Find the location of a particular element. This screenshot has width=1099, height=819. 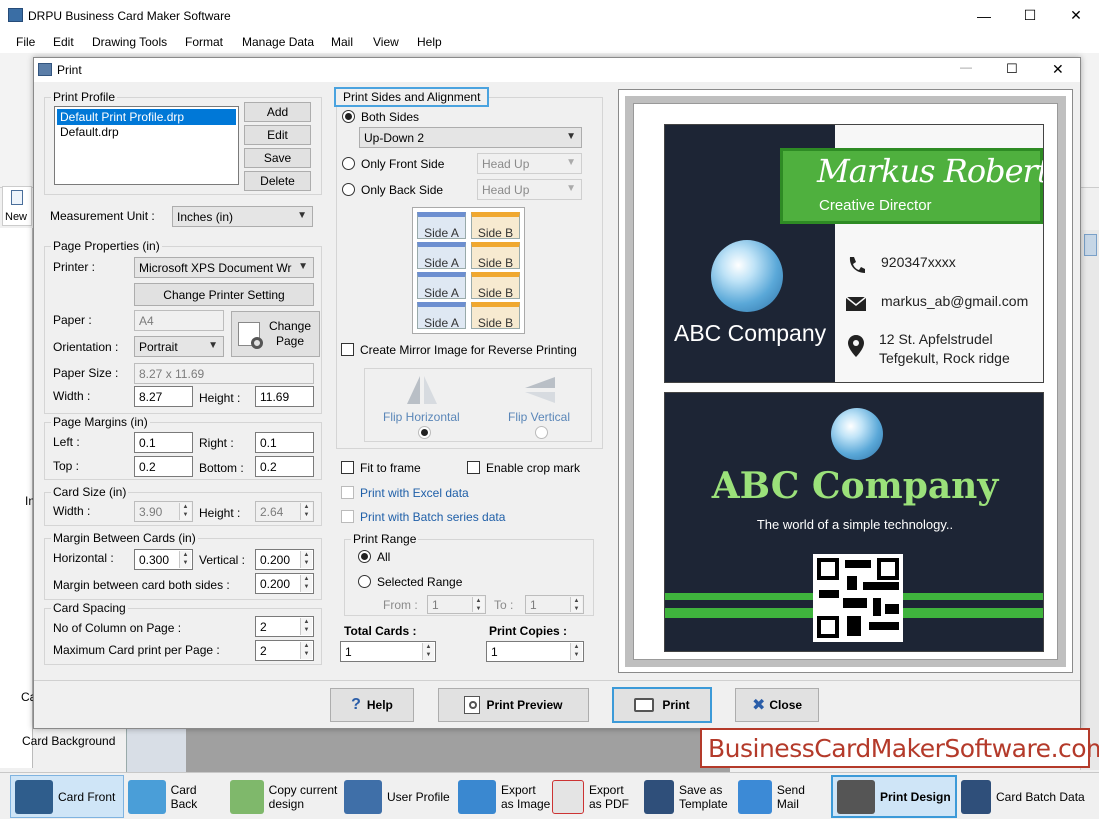

card-width-field: 3.90 ▲ ▼ is located at coordinates (163, 511).